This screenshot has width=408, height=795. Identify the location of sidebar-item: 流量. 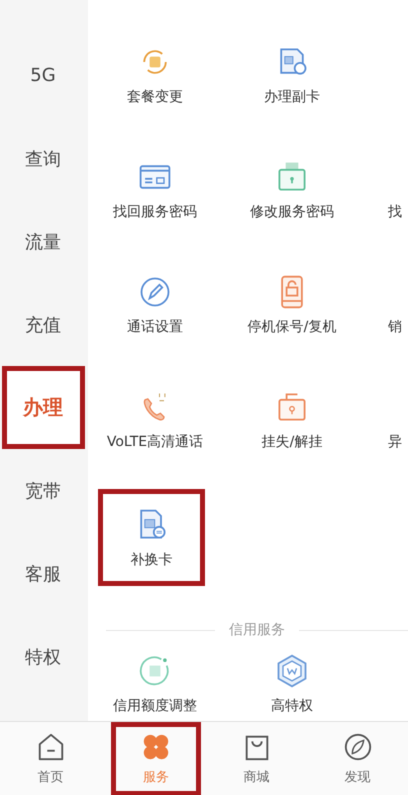
(43, 241).